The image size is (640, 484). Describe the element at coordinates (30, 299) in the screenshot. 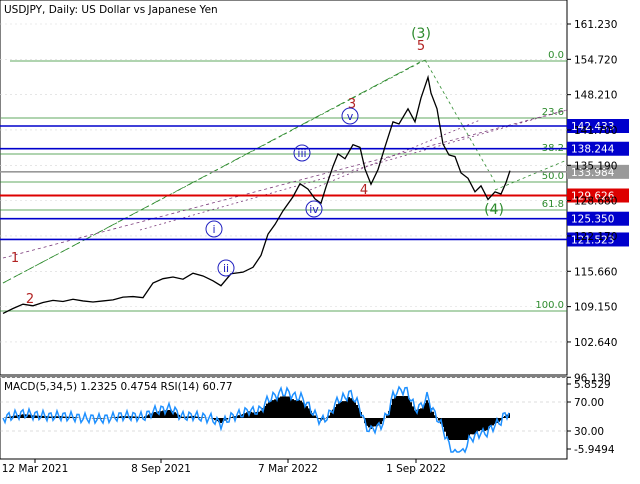

I see `wave-label-red: 2` at that location.